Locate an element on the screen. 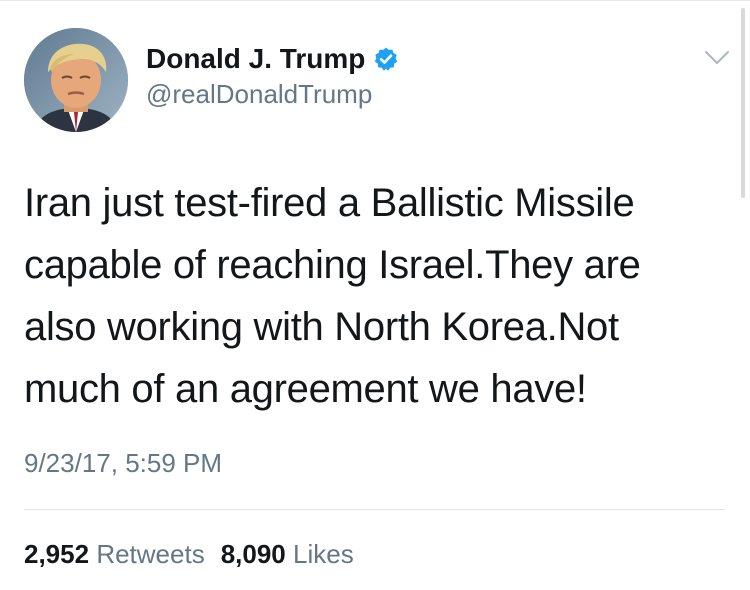 This screenshot has height=590, width=750. author-handle: @realDonaldTrump is located at coordinates (272, 94).